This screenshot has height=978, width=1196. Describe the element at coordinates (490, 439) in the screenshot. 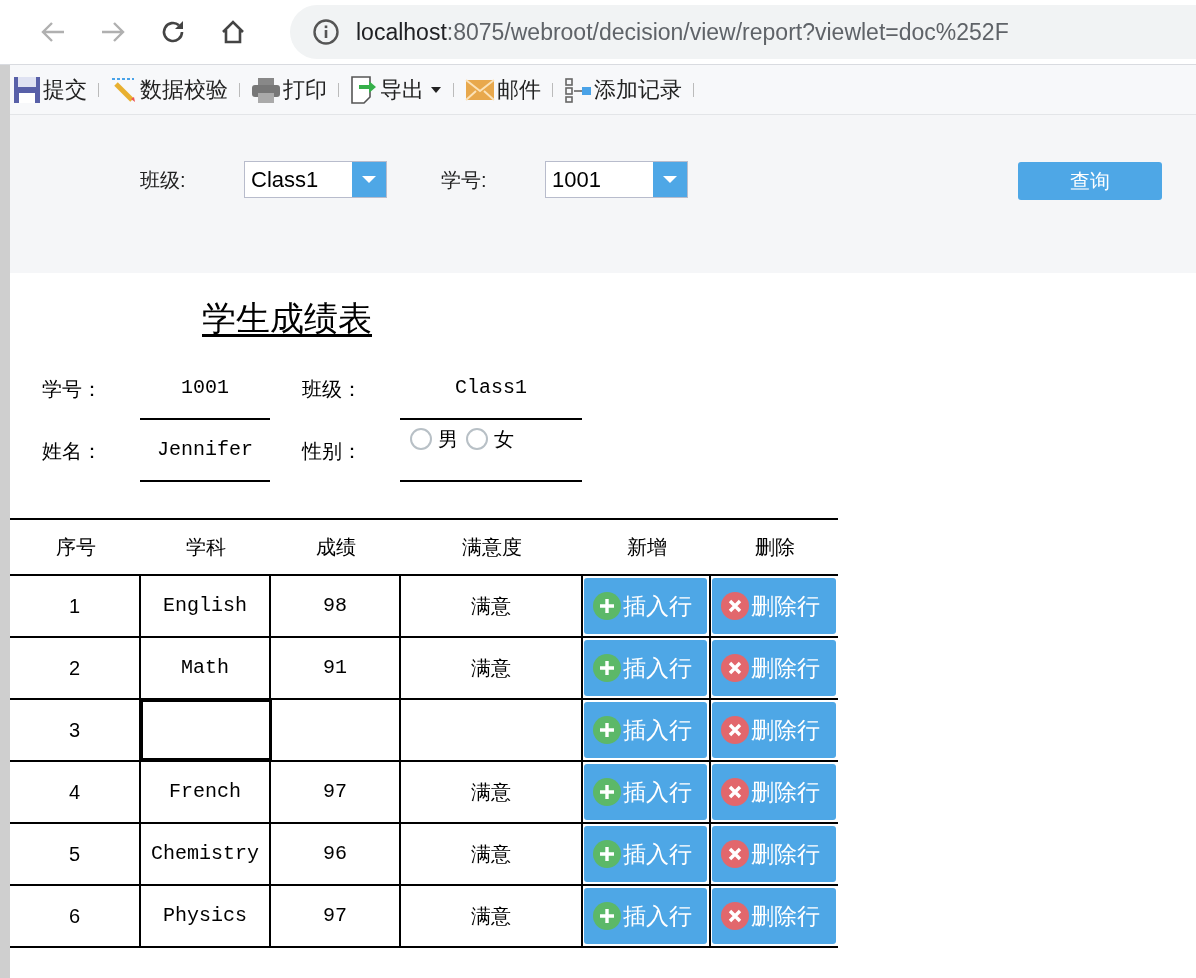

I see `radio-option: 女` at that location.